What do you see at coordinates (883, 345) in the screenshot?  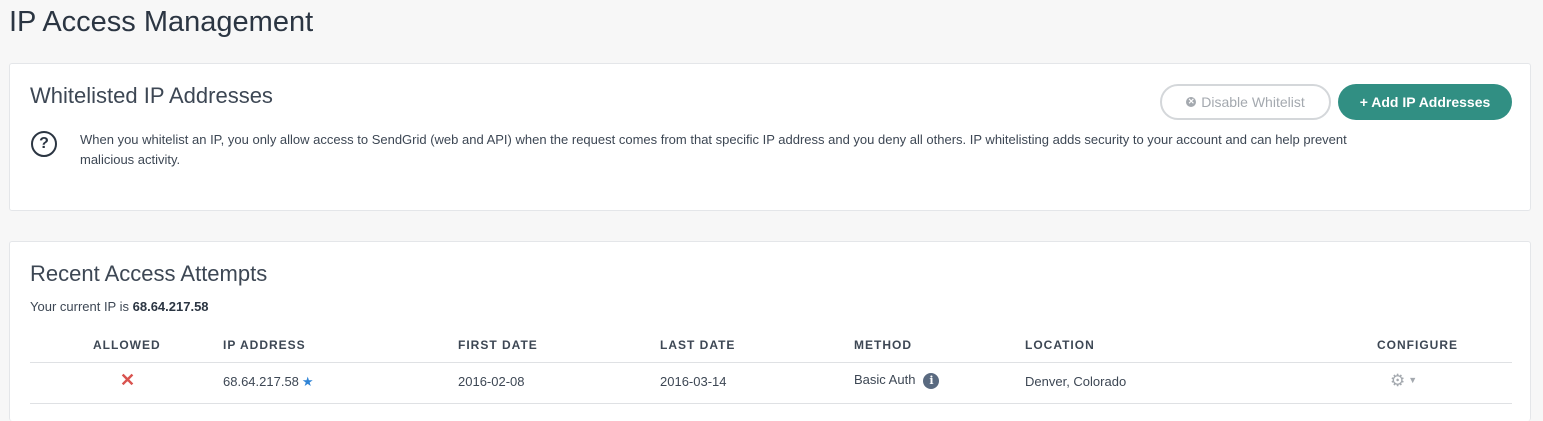 I see `column-method: METHOD` at bounding box center [883, 345].